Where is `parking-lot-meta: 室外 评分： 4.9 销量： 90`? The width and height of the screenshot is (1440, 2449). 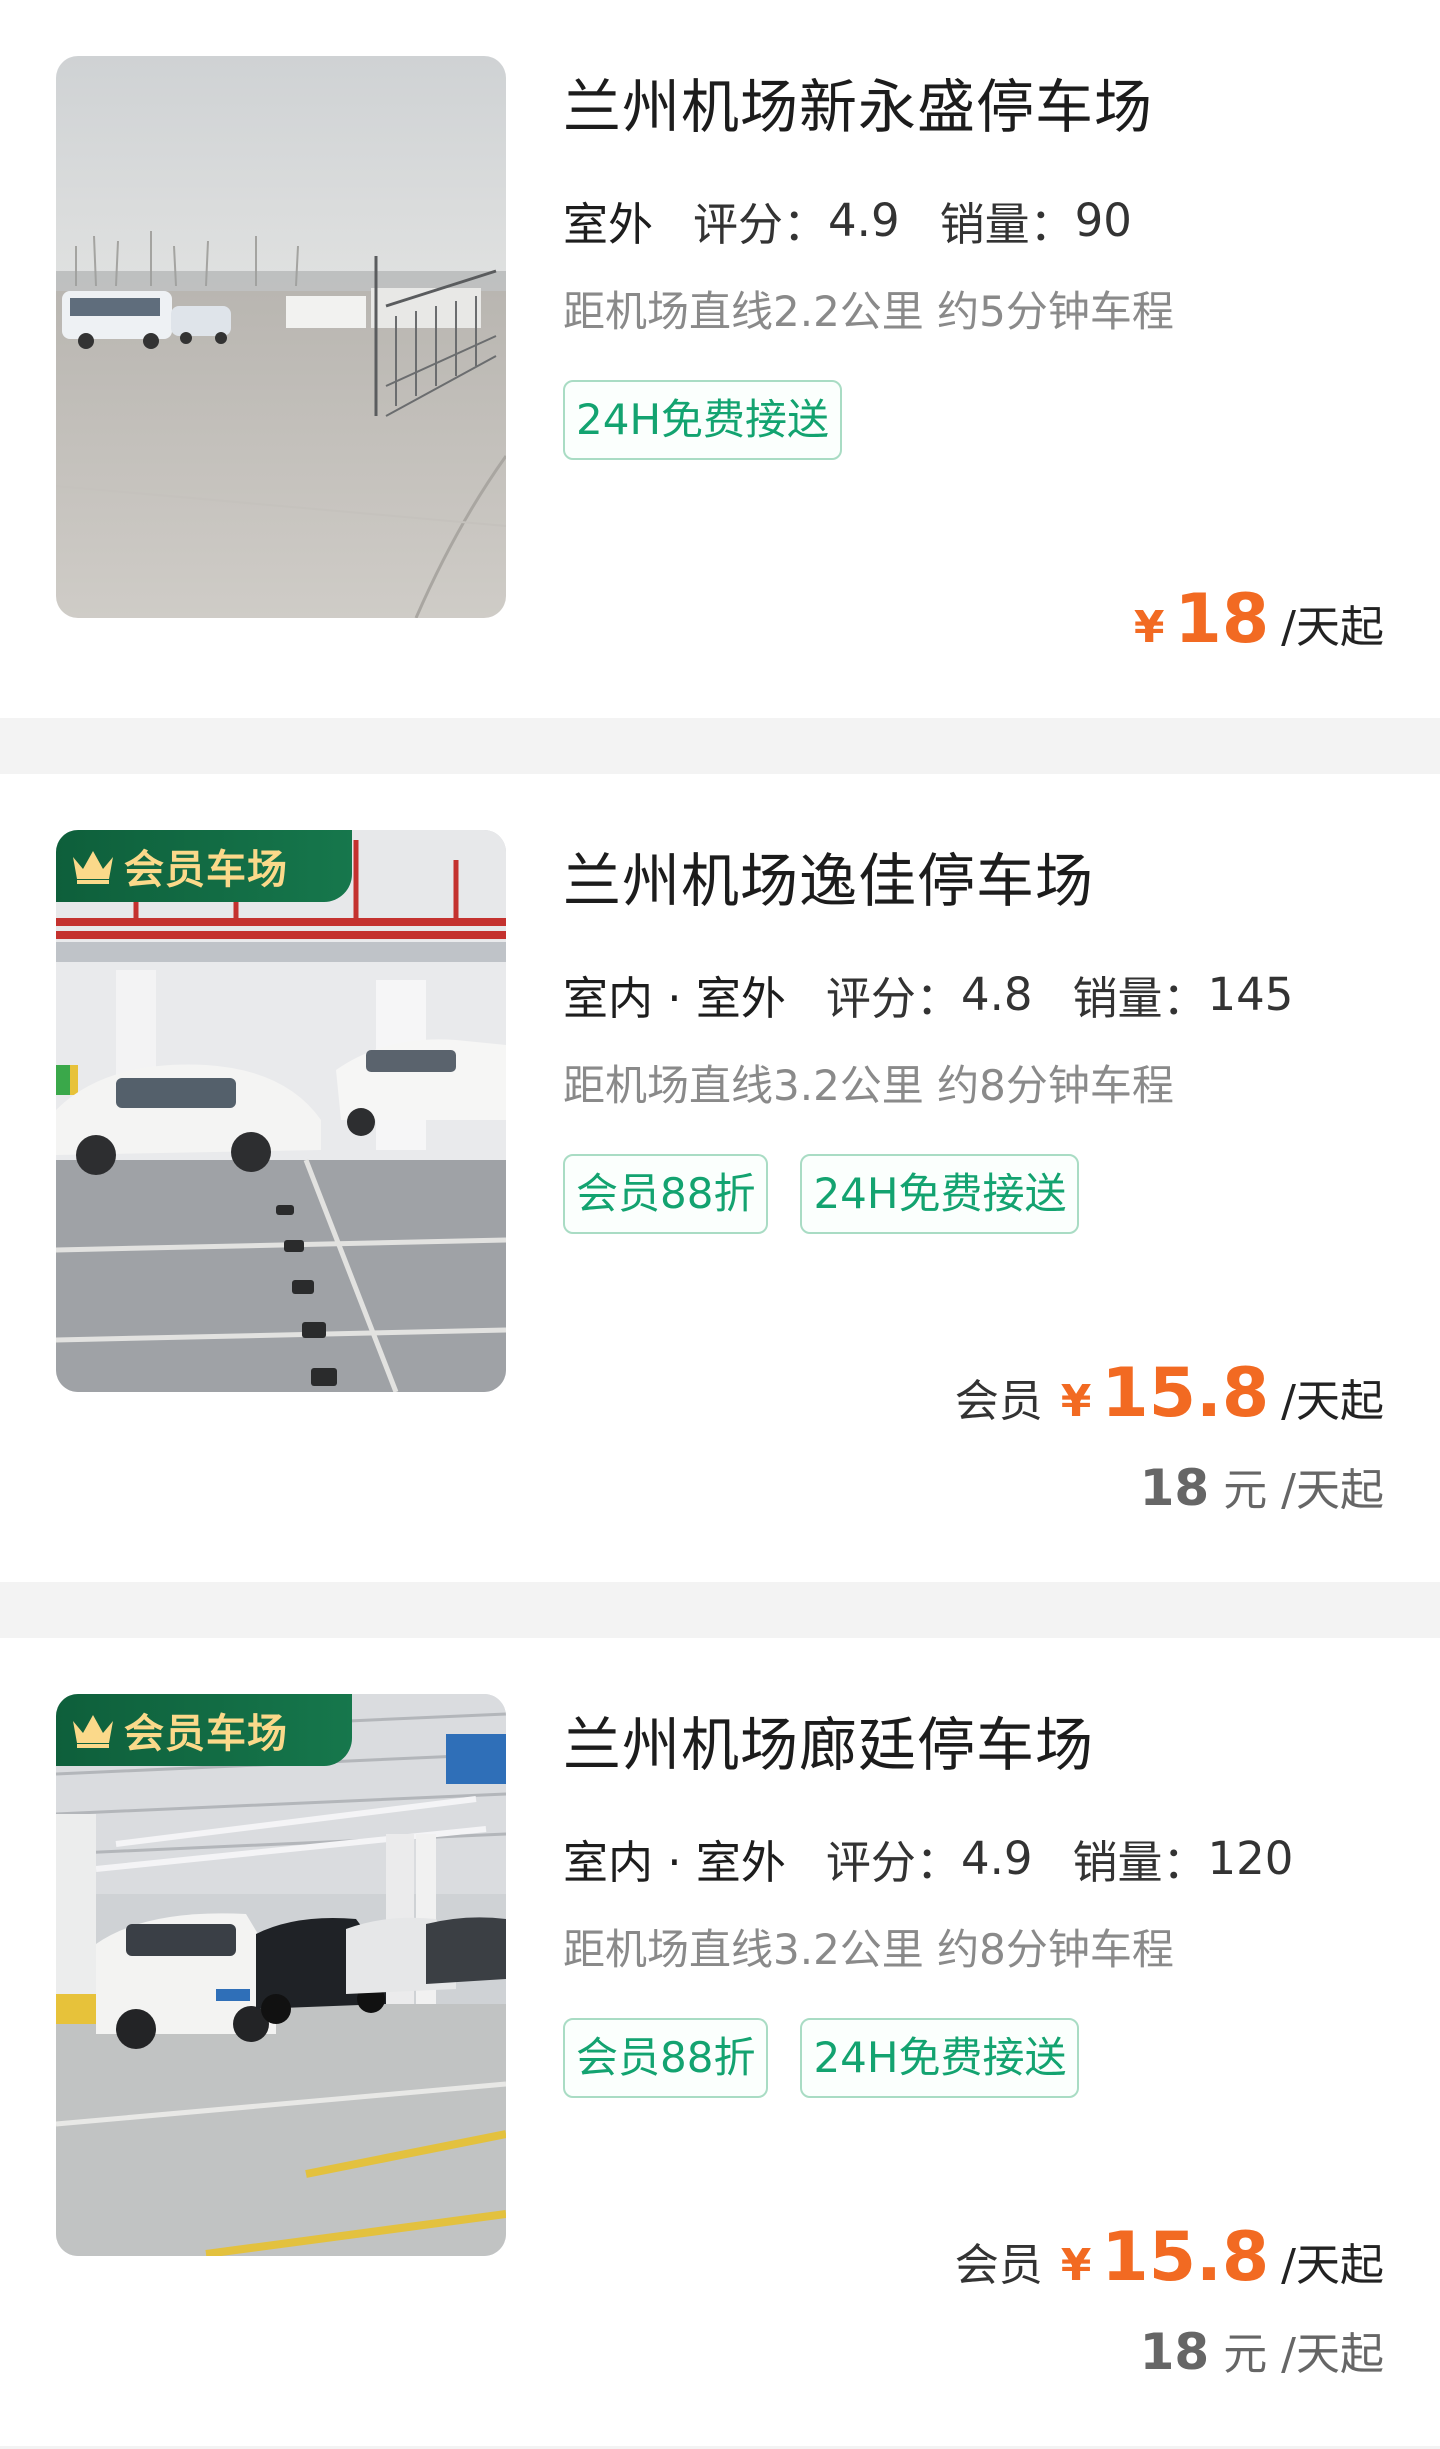
parking-lot-meta: 室外 评分： 4.9 销量： 90 is located at coordinates (846, 223).